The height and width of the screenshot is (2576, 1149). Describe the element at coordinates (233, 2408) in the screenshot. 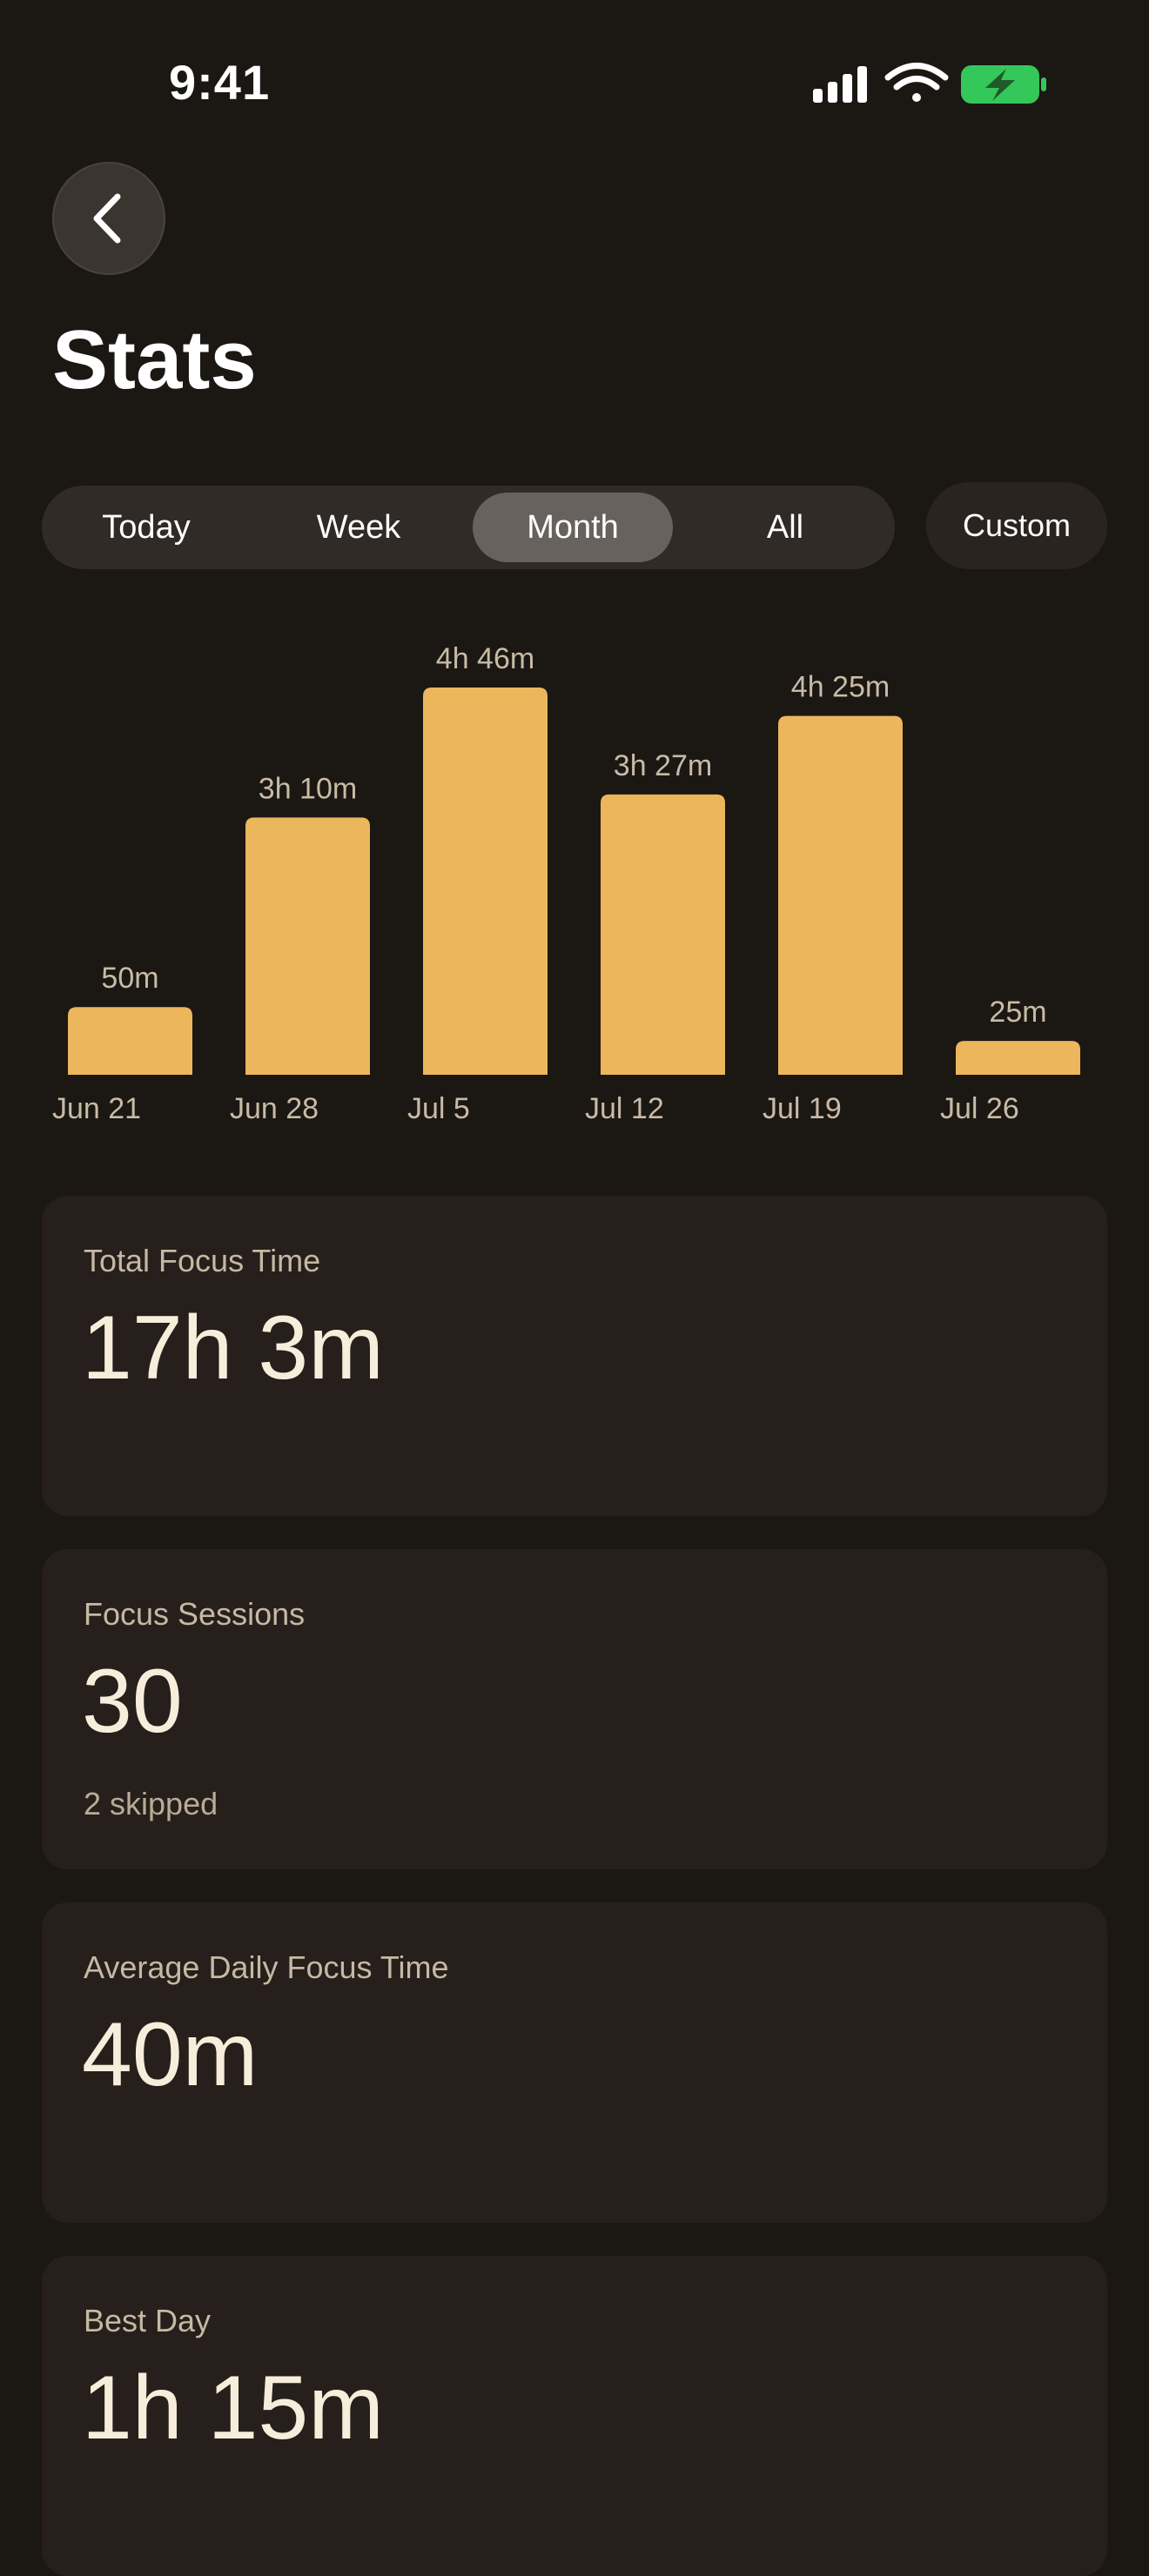

I see `card-value: 1h 15m` at that location.